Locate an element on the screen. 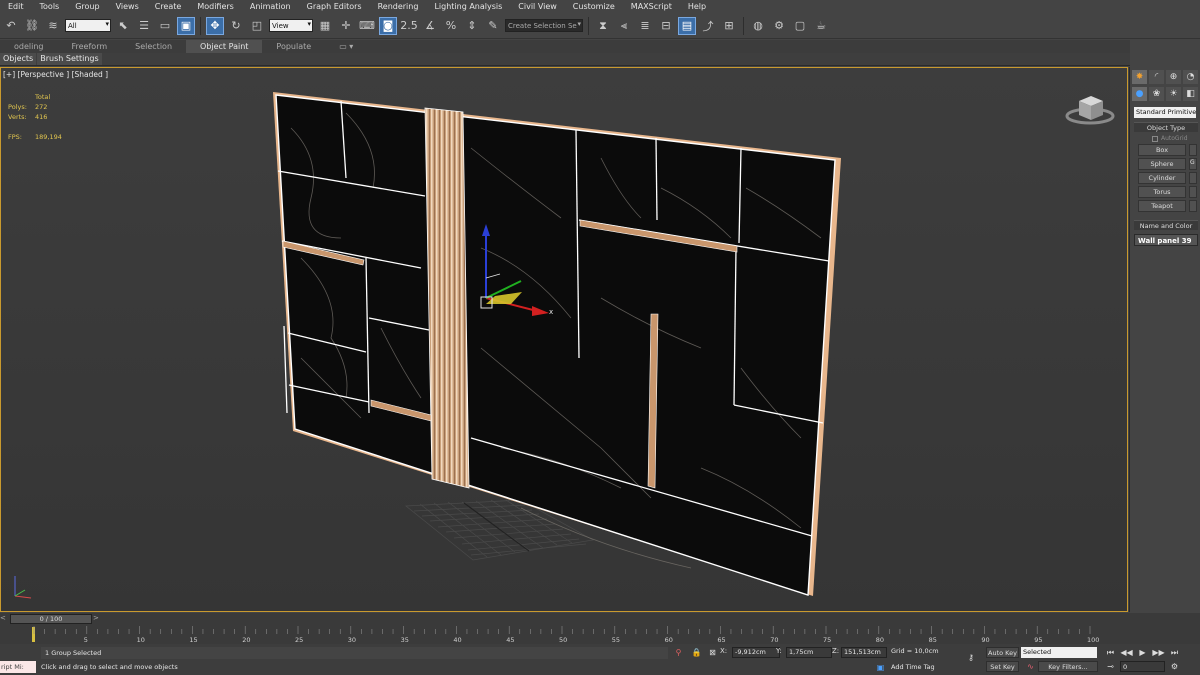  menu-item-tools: Tools is located at coordinates (50, 6).